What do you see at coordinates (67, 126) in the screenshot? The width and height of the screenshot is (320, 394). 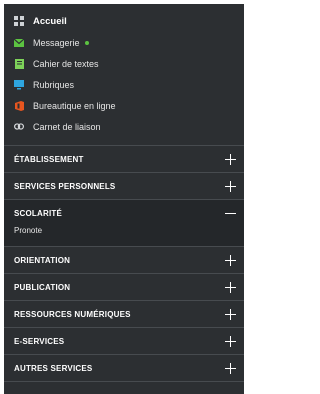 I see `link-label: Carnet de liaison` at bounding box center [67, 126].